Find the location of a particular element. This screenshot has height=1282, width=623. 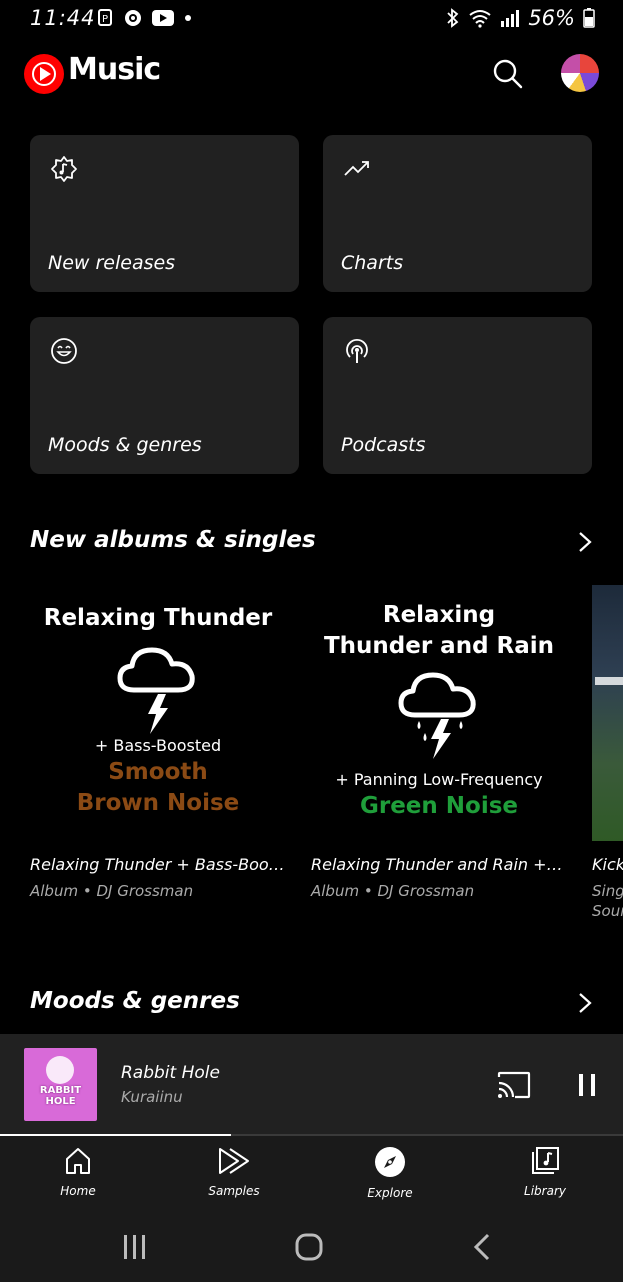

youtube-notification-icon is located at coordinates (163, 18).